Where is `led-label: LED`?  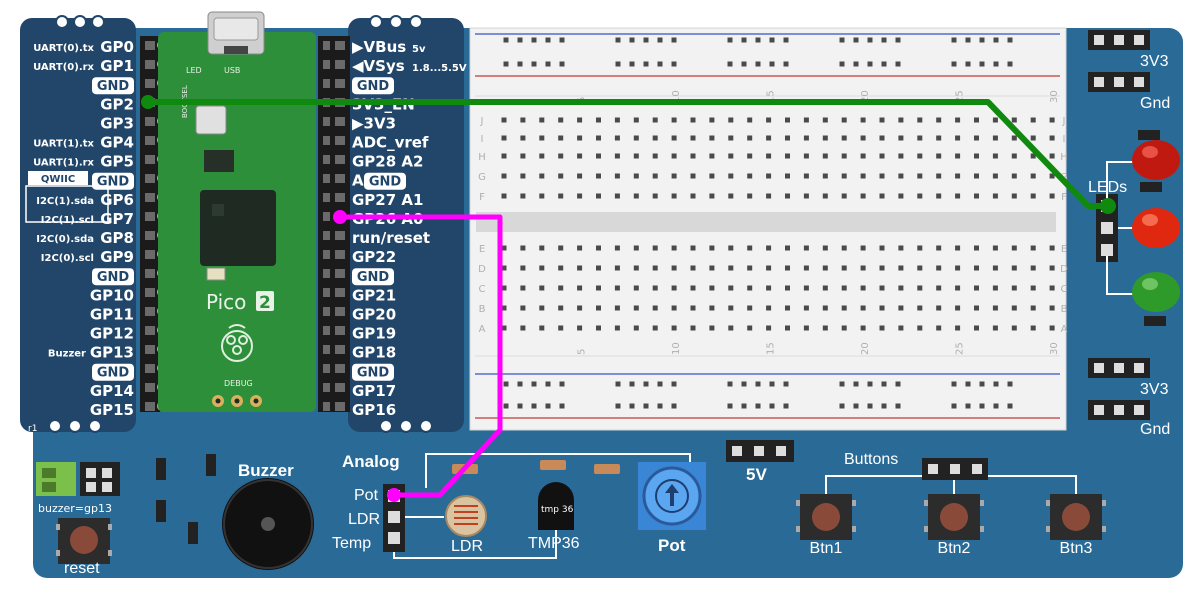
led-label: LED is located at coordinates (194, 70).